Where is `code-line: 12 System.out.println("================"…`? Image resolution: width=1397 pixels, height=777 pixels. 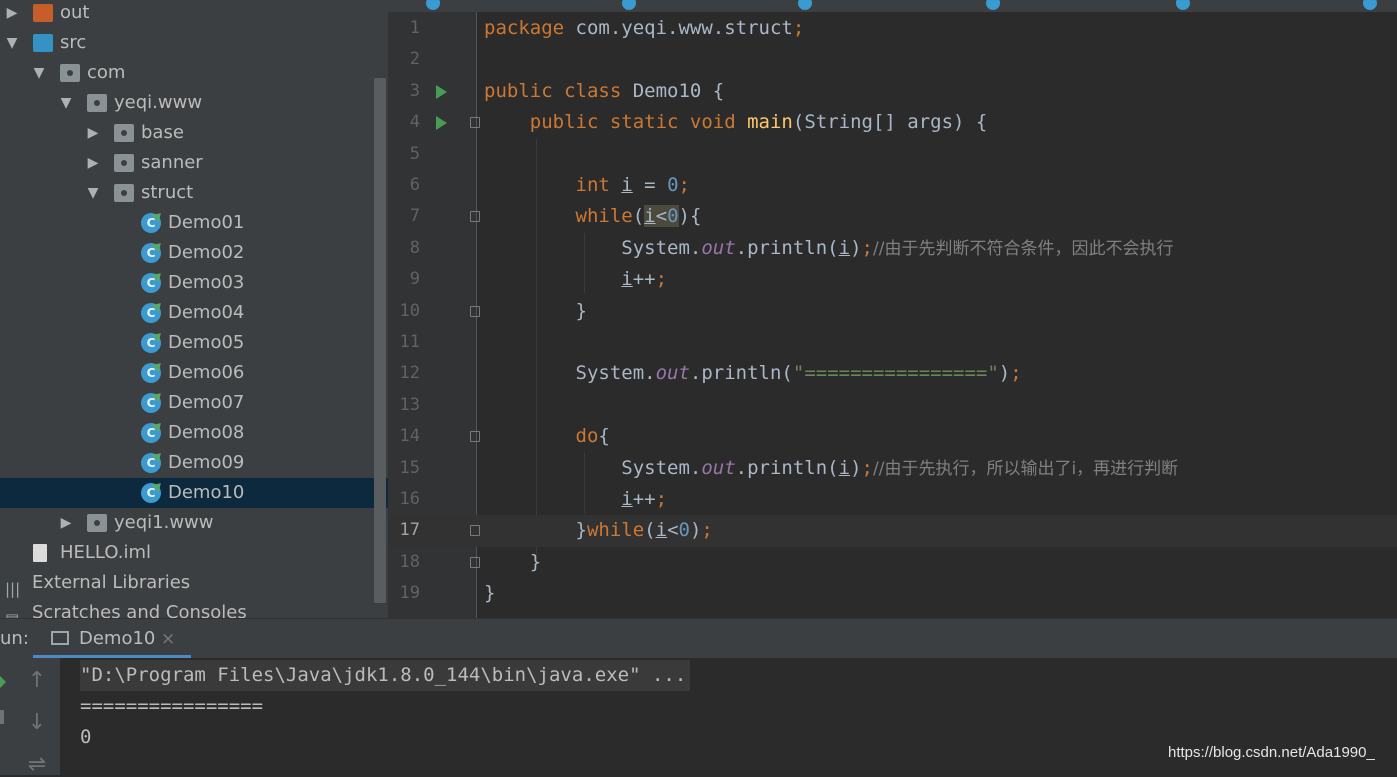 code-line: 12 System.out.println("================"… is located at coordinates (892, 373).